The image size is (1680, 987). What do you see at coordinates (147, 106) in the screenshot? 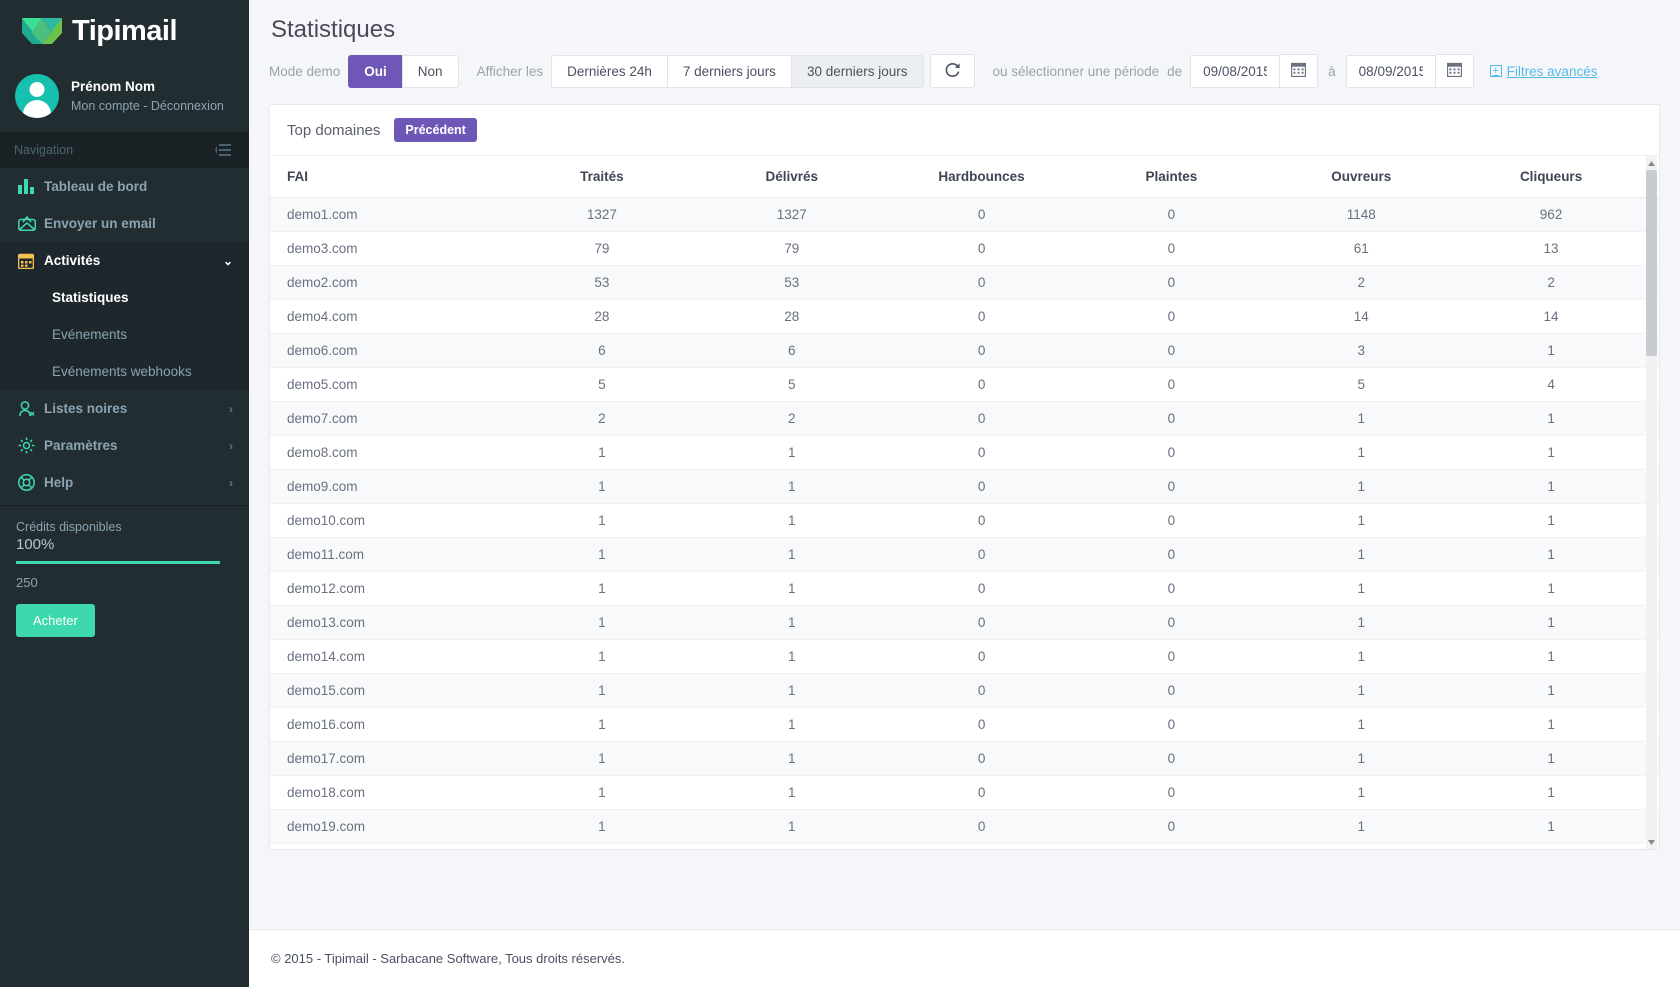
I see `user-account-links: Mon compte - Déconnexion` at bounding box center [147, 106].